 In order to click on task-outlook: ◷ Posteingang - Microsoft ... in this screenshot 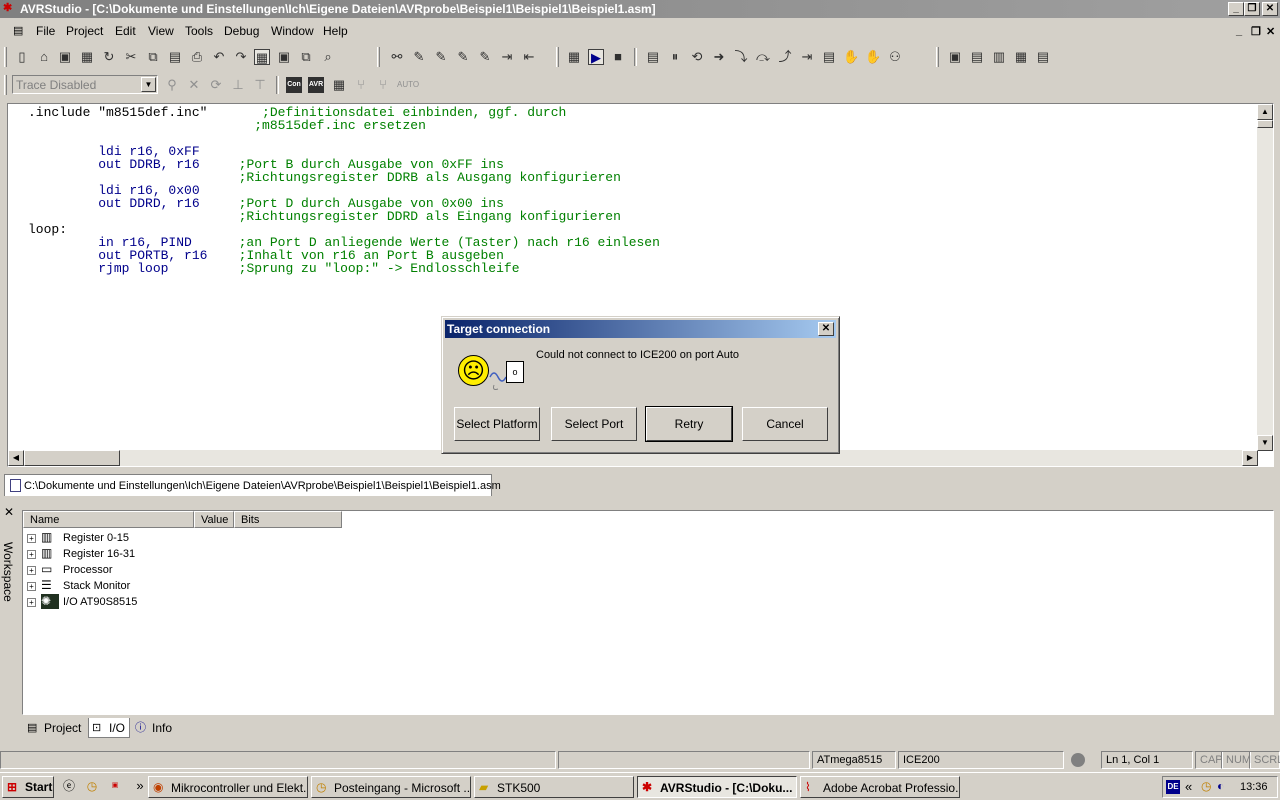, I will do `click(391, 787)`.